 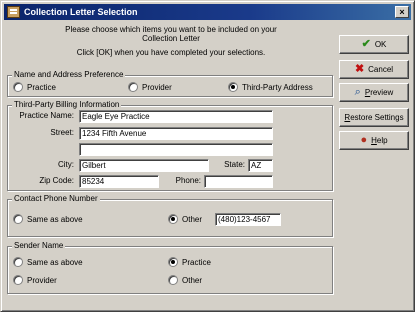 What do you see at coordinates (66, 164) in the screenshot?
I see `city-label: City:` at bounding box center [66, 164].